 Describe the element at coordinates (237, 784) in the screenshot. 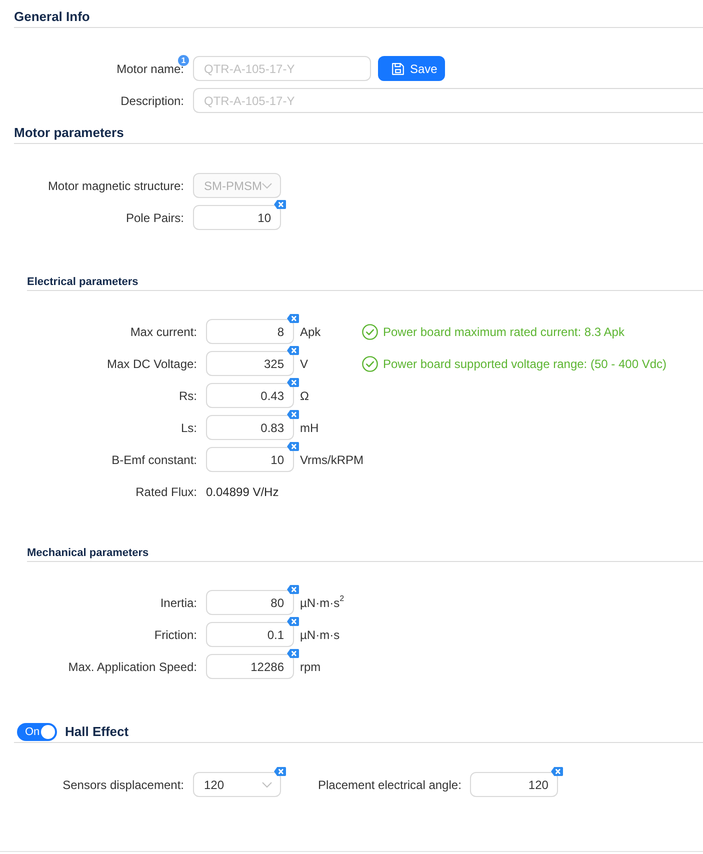

I see `select-field: 120` at that location.